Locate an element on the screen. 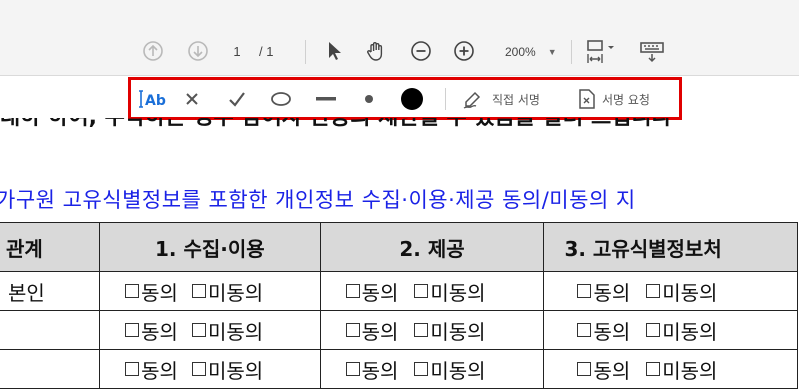  relation-cell: 본인 is located at coordinates (50, 291).